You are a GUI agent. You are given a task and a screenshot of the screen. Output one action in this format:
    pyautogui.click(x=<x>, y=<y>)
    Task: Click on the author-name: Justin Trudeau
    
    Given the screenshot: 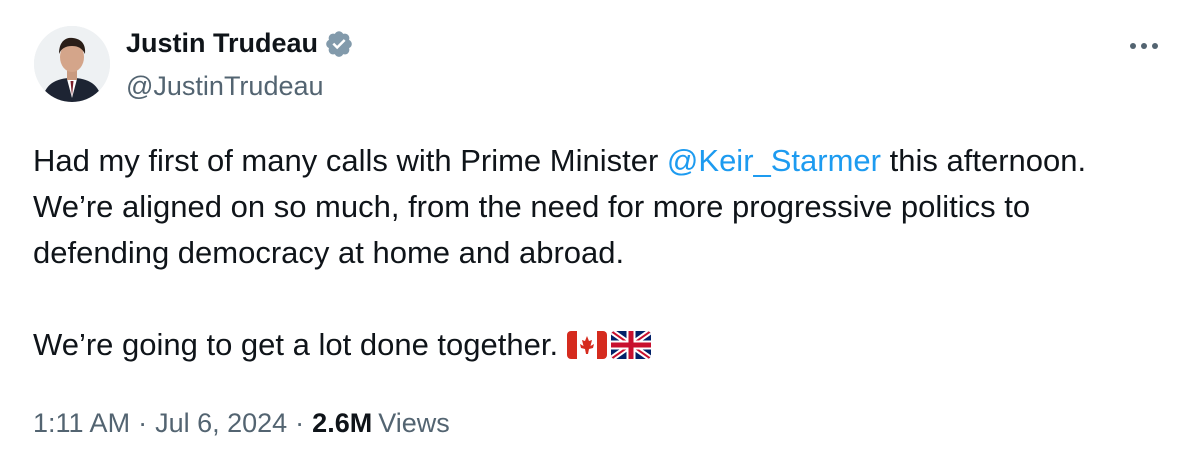 What is the action you would take?
    pyautogui.click(x=222, y=43)
    